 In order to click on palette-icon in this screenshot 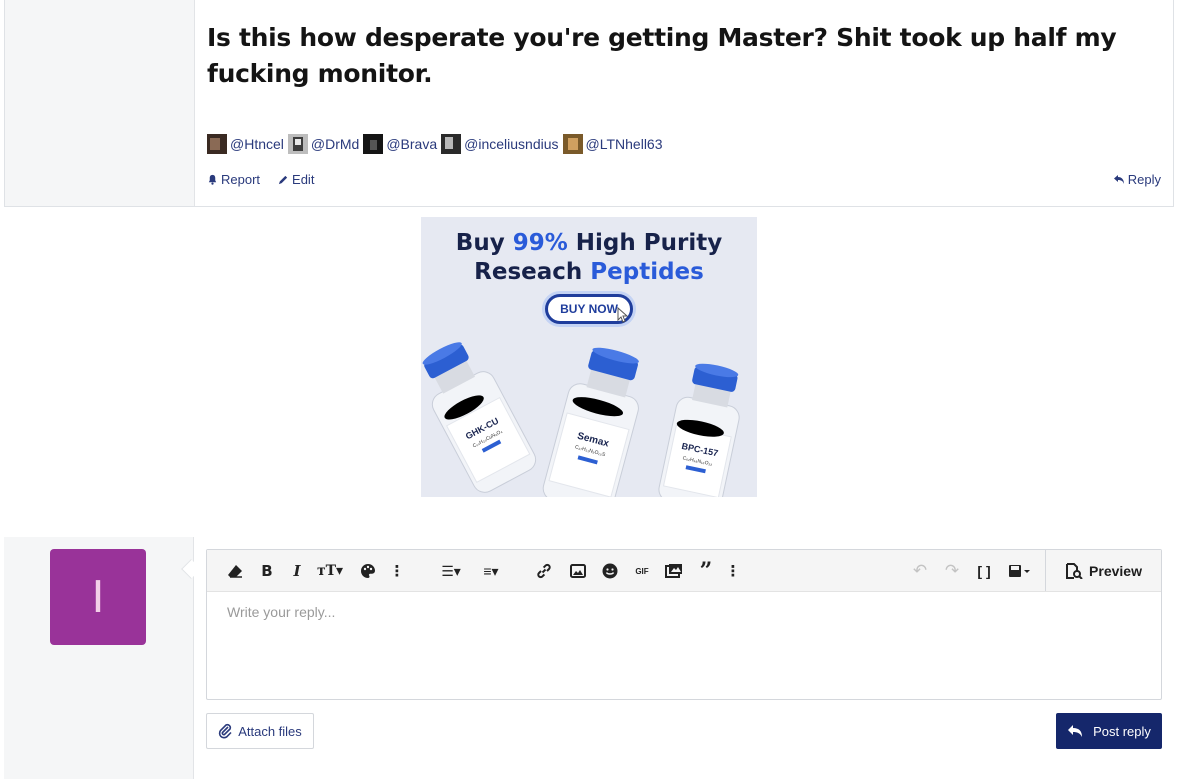, I will do `click(368, 571)`.